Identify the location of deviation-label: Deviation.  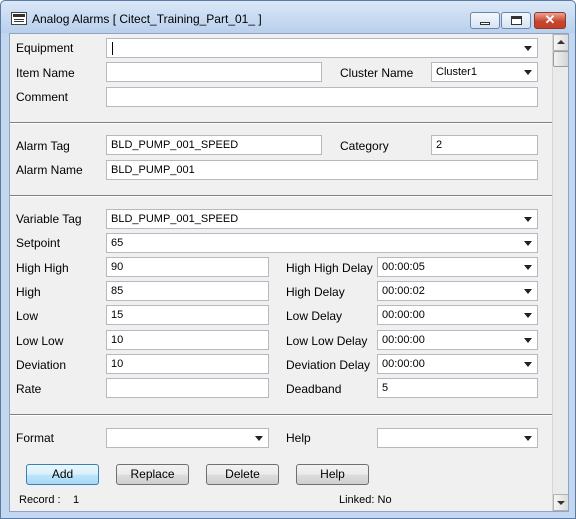
(41, 365).